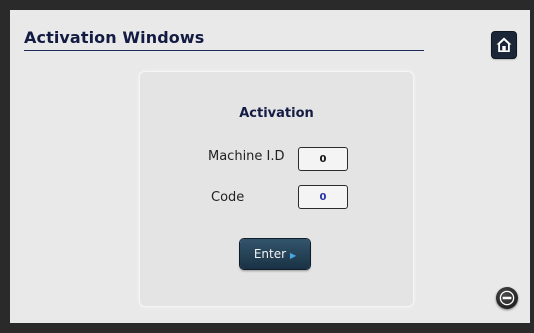 The height and width of the screenshot is (333, 534). I want to click on page-title: Activation Windows, so click(114, 37).